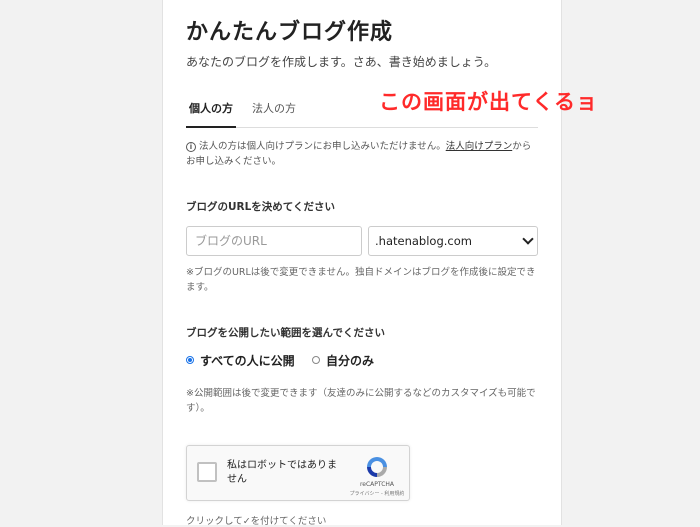 This screenshot has height=527, width=700. Describe the element at coordinates (316, 360) in the screenshot. I see `radio-unchecked-icon` at that location.